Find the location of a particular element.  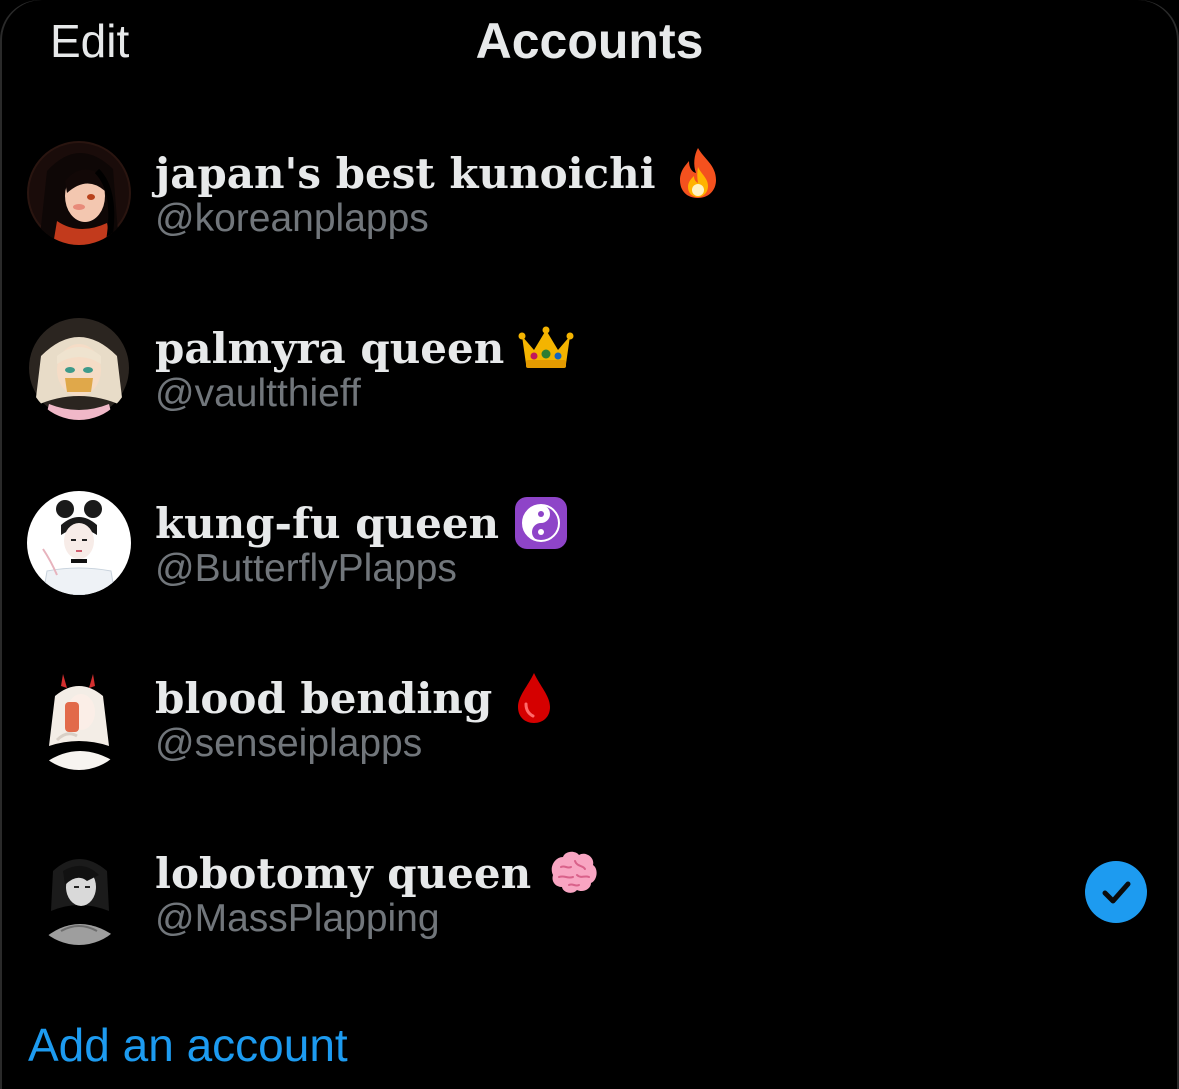

header: Edit Accounts is located at coordinates (589, 42).